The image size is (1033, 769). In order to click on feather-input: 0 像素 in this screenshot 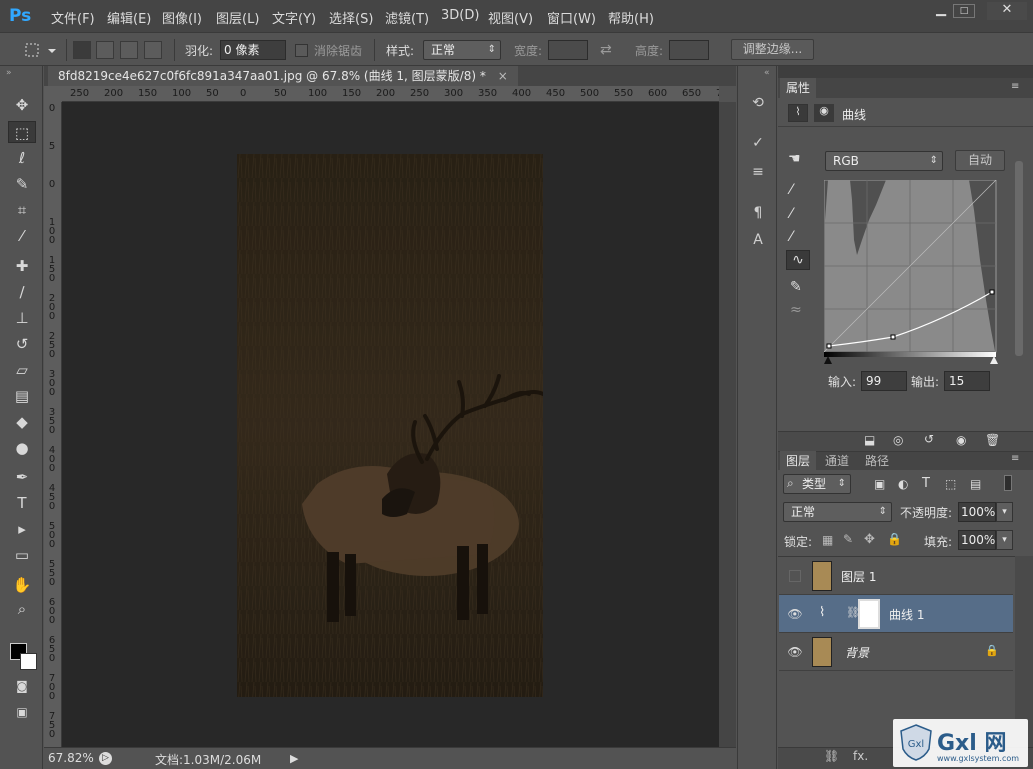, I will do `click(253, 50)`.